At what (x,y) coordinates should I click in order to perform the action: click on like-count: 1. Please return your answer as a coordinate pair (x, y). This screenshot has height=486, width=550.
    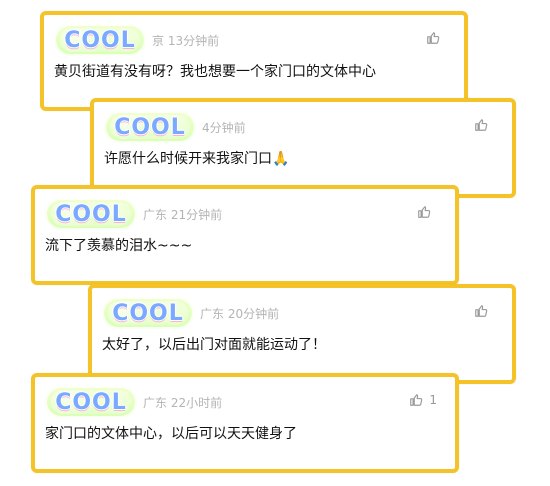
    Looking at the image, I should click on (433, 400).